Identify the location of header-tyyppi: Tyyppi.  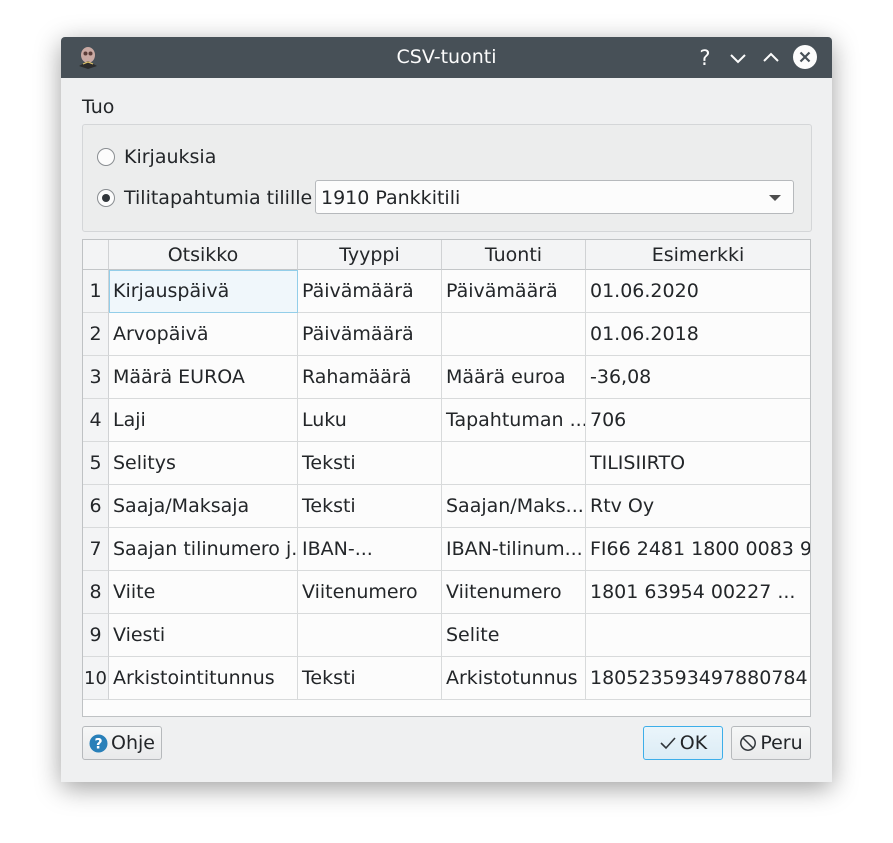
(370, 255).